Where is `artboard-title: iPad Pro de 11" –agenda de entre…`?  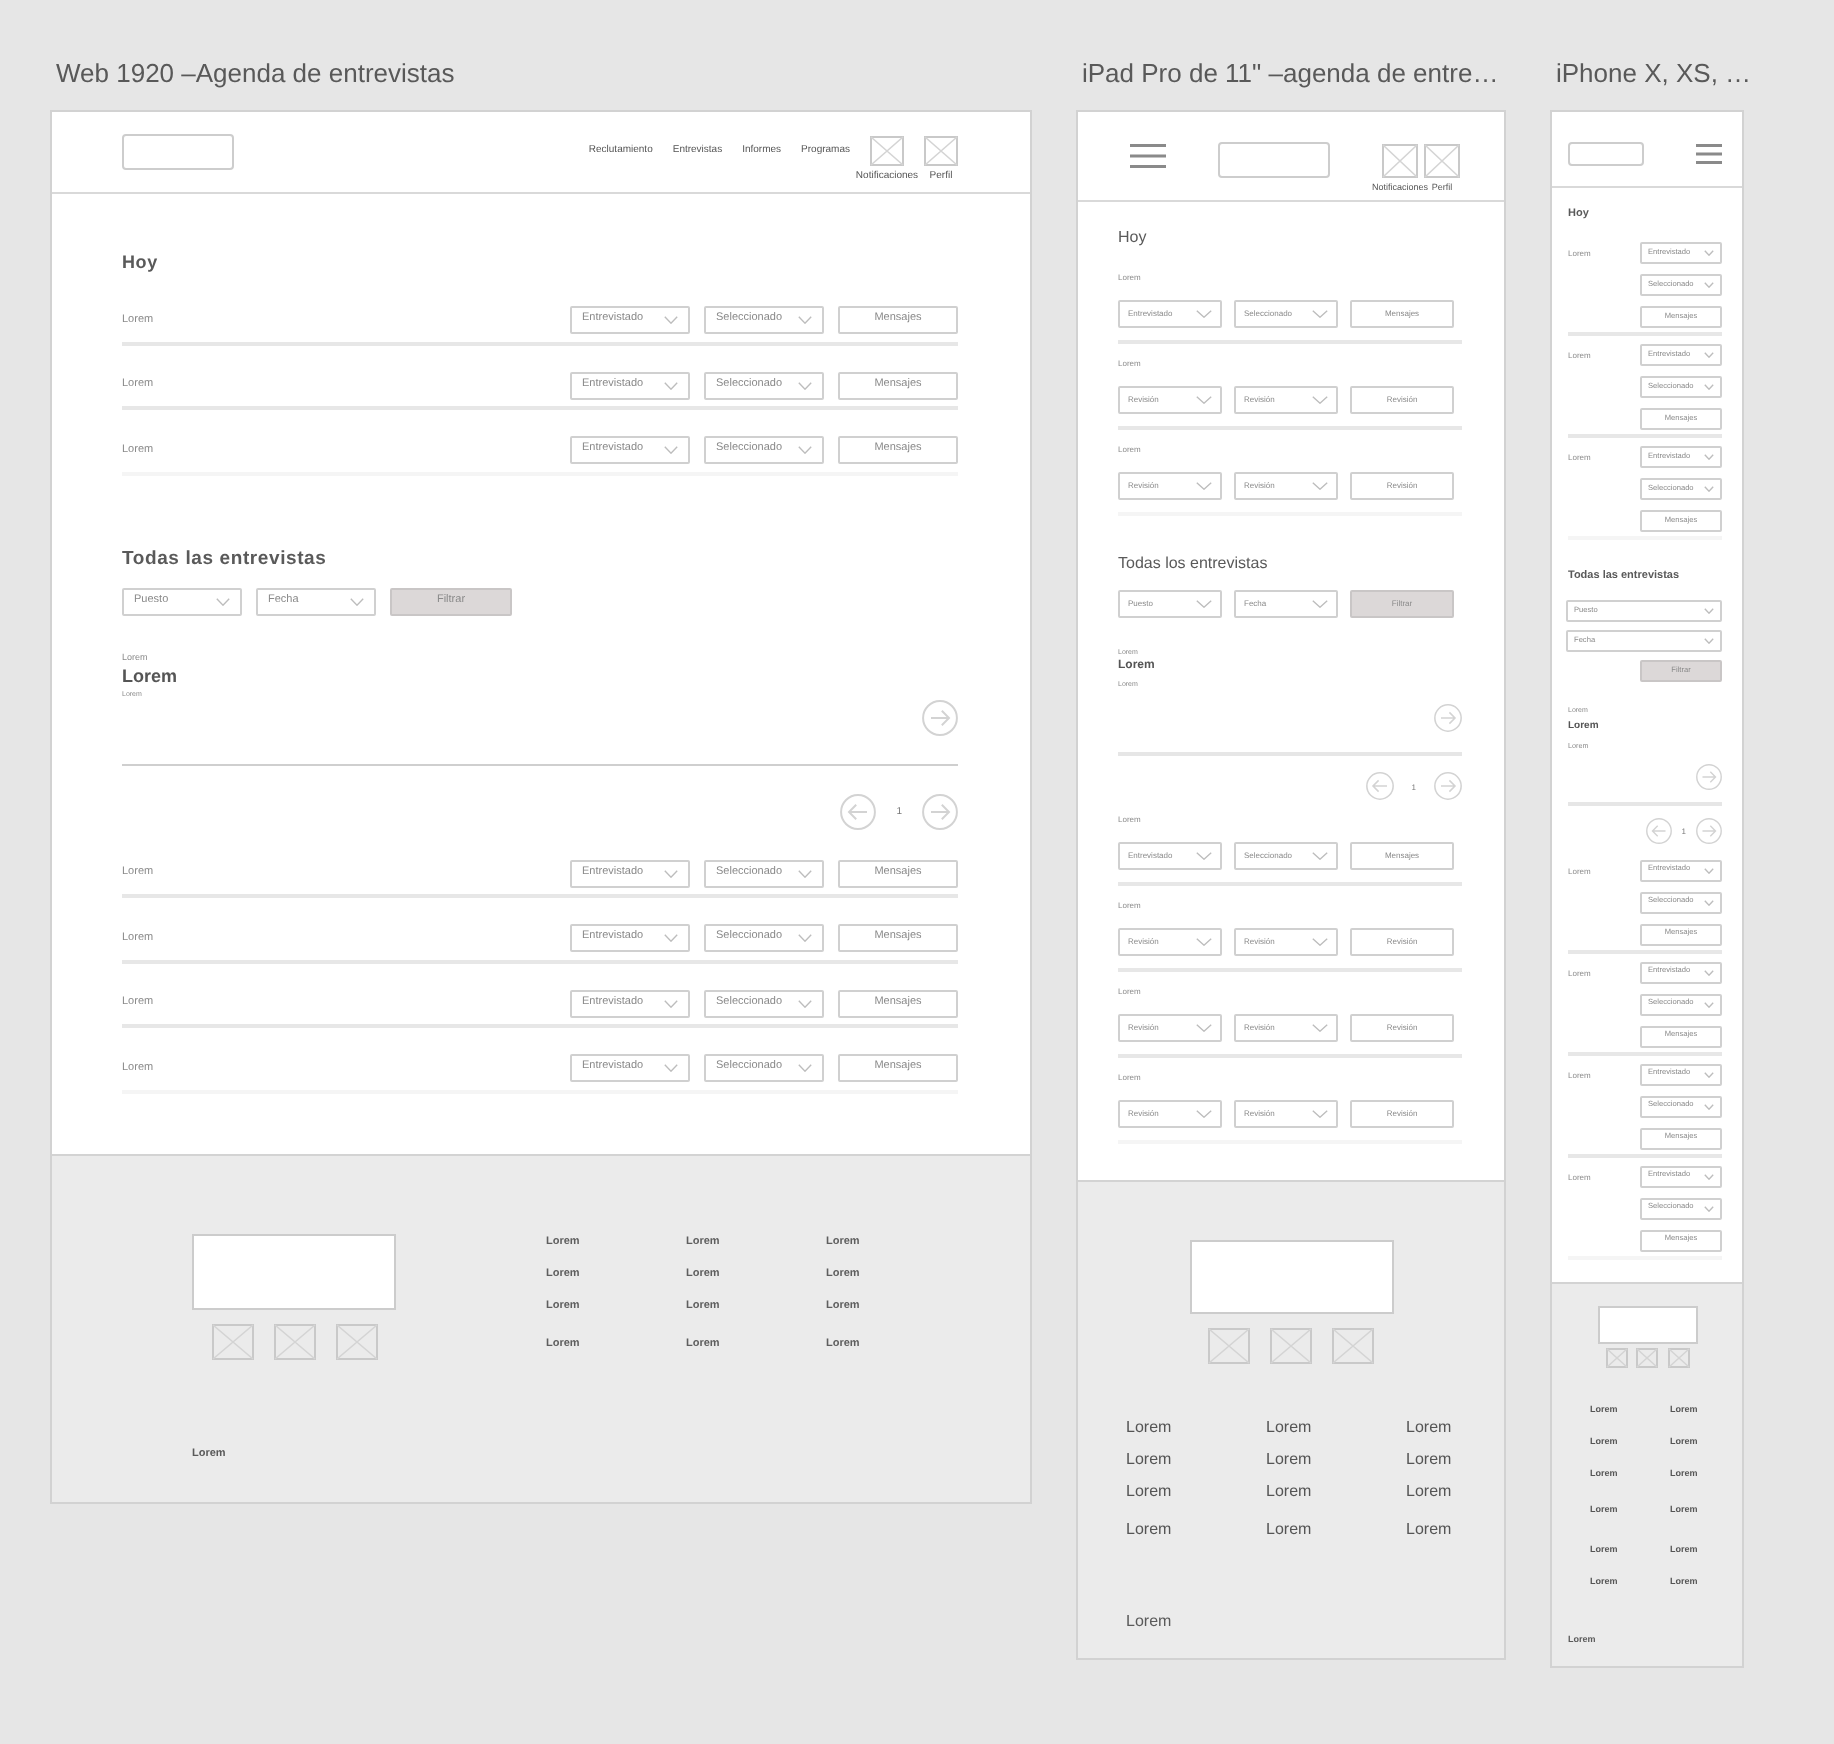
artboard-title: iPad Pro de 11" –agenda de entre… is located at coordinates (1290, 74).